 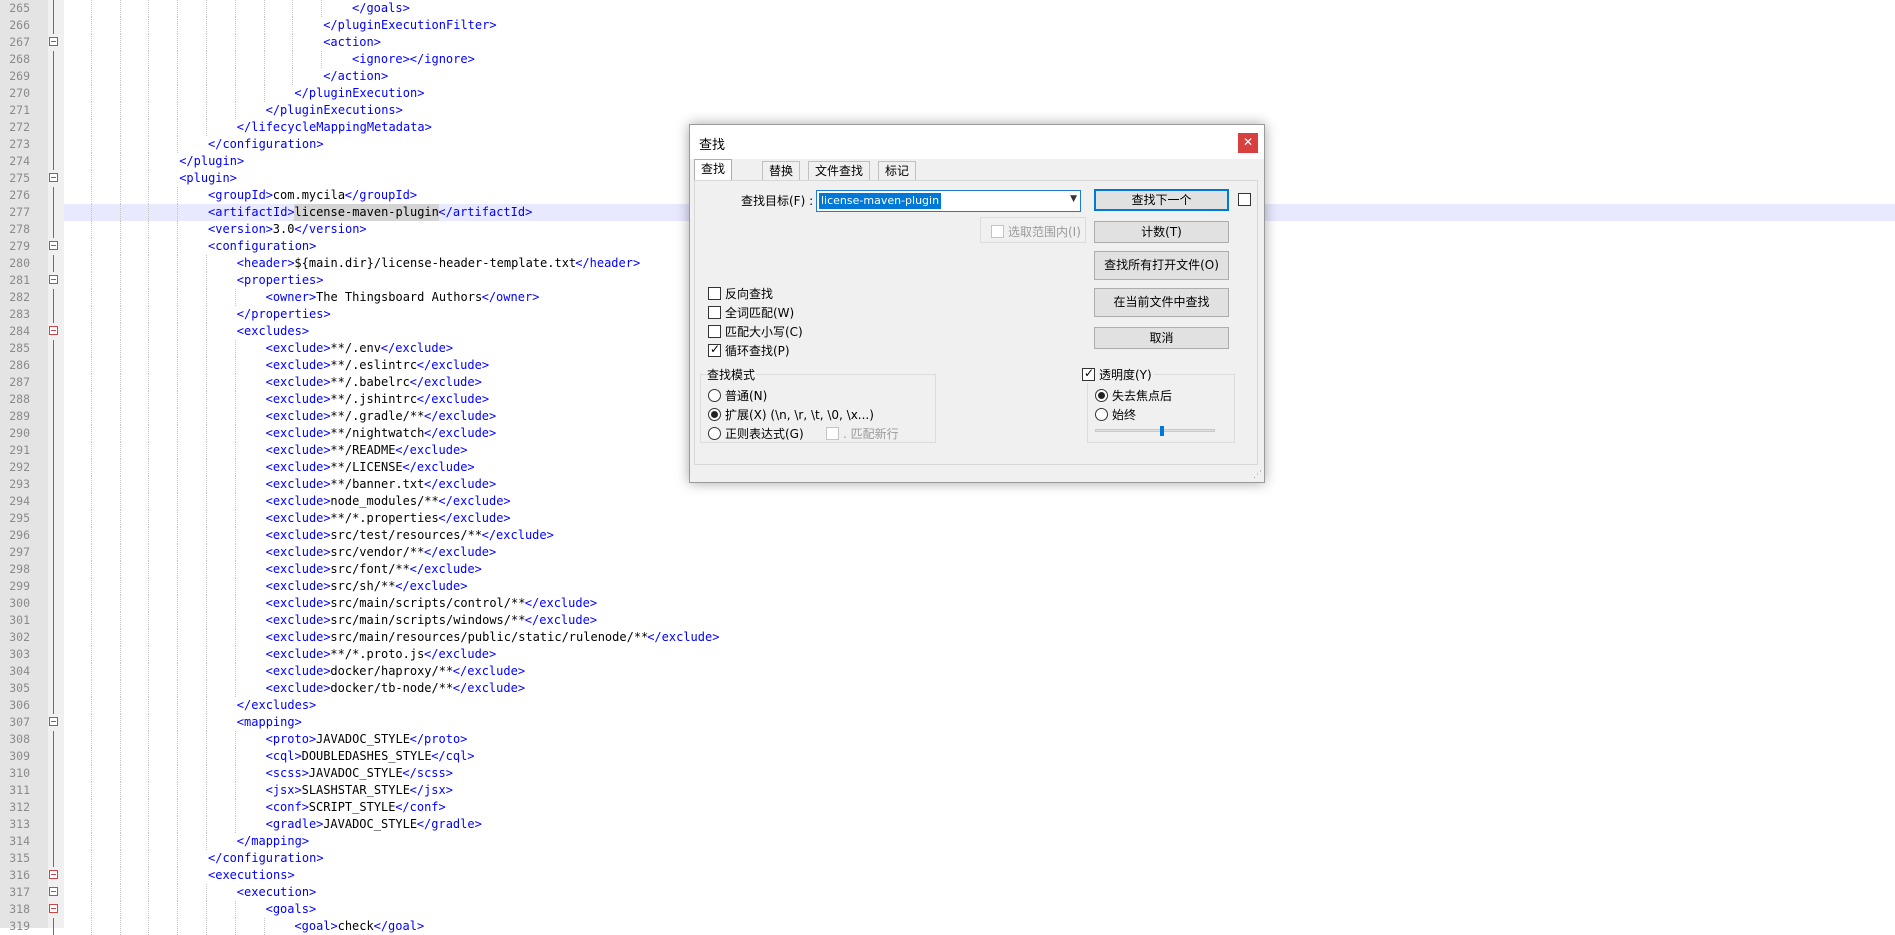 I want to click on transparency-slider, so click(x=1155, y=430).